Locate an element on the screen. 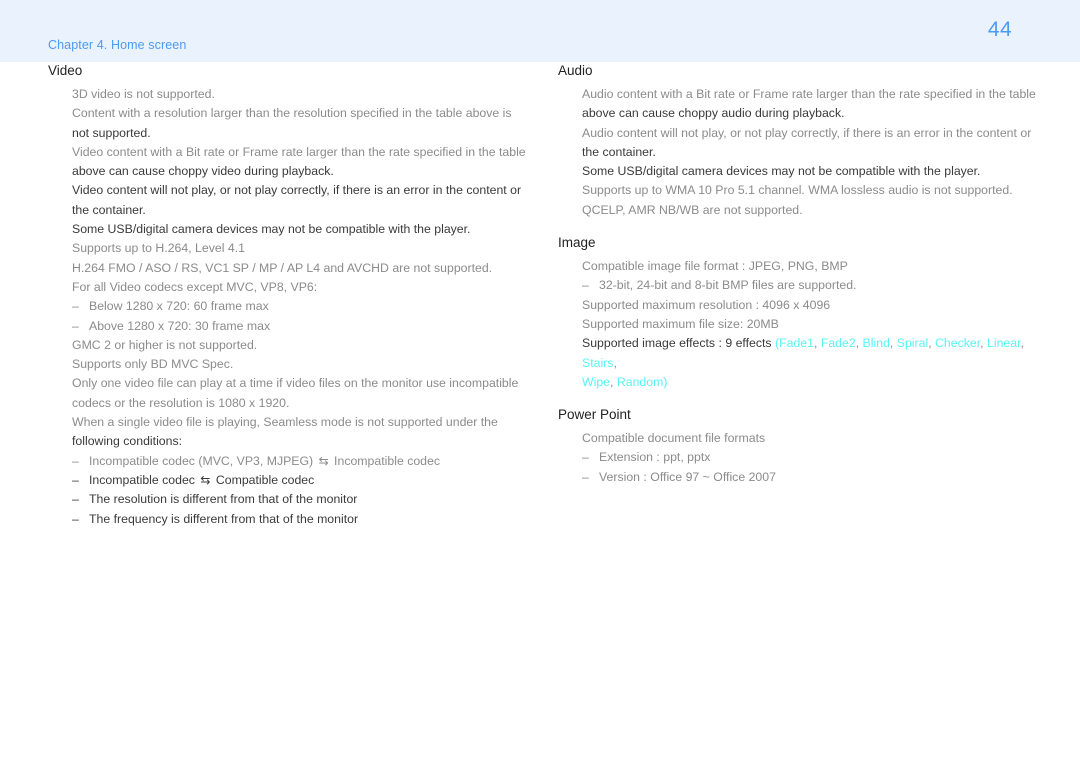 This screenshot has width=1080, height=763. sub-bullet-text: Version : Office 97 ~ Office 2007 is located at coordinates (687, 476).